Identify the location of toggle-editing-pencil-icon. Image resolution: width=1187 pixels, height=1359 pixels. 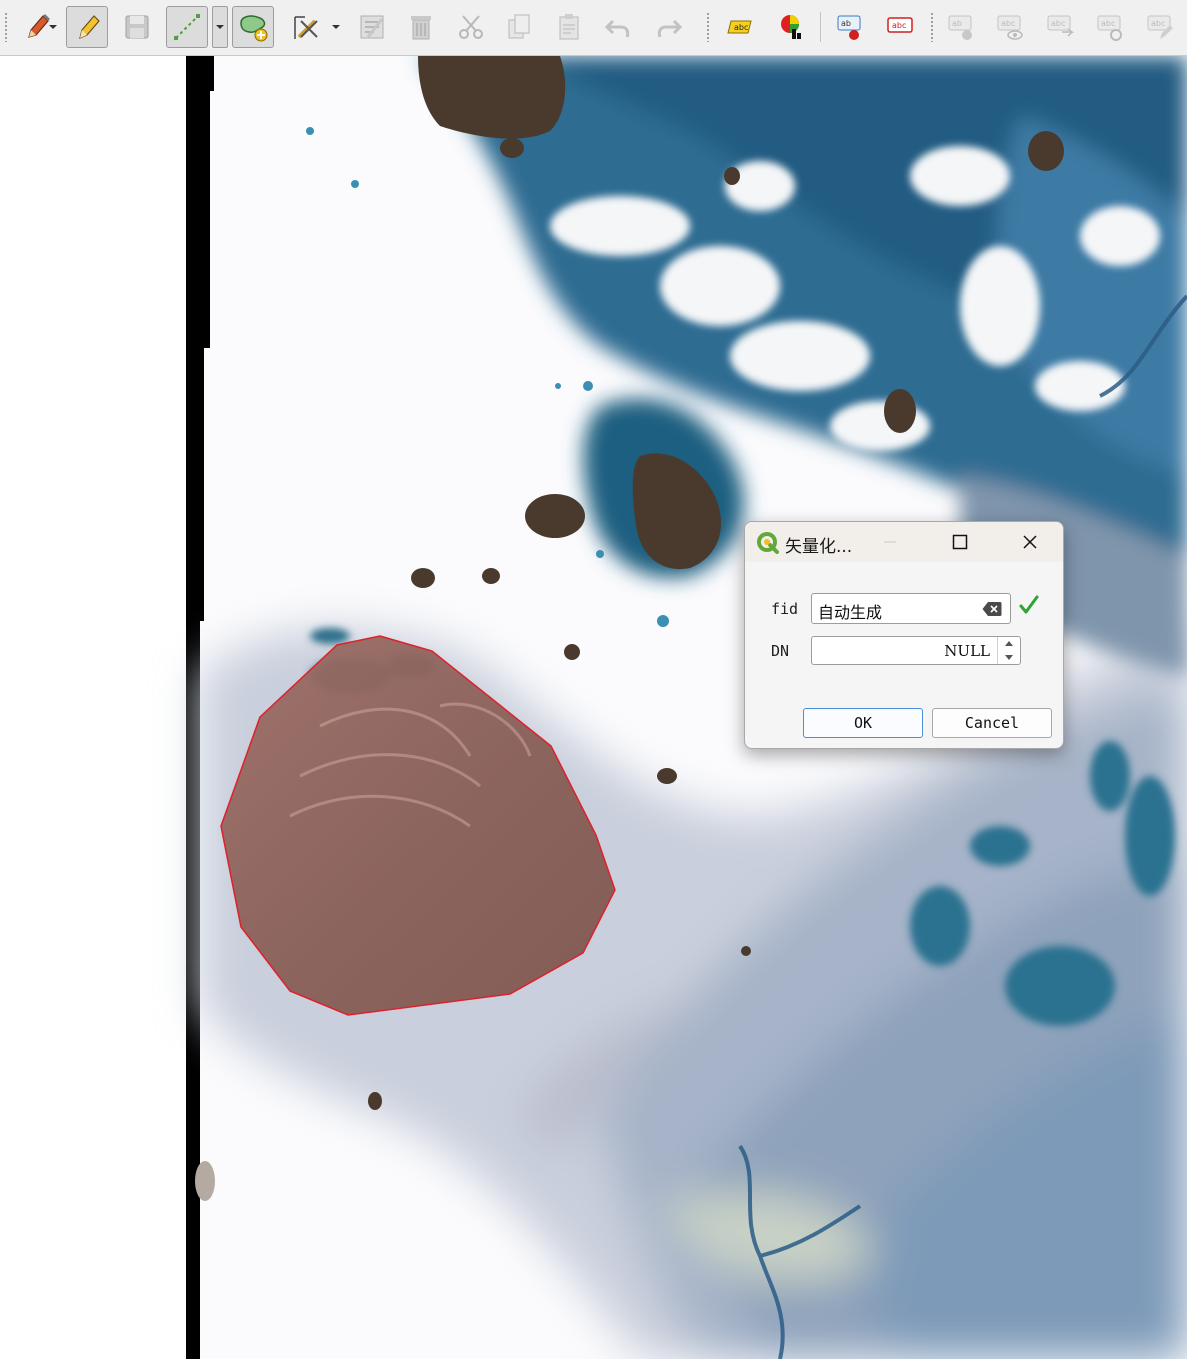
(87, 27).